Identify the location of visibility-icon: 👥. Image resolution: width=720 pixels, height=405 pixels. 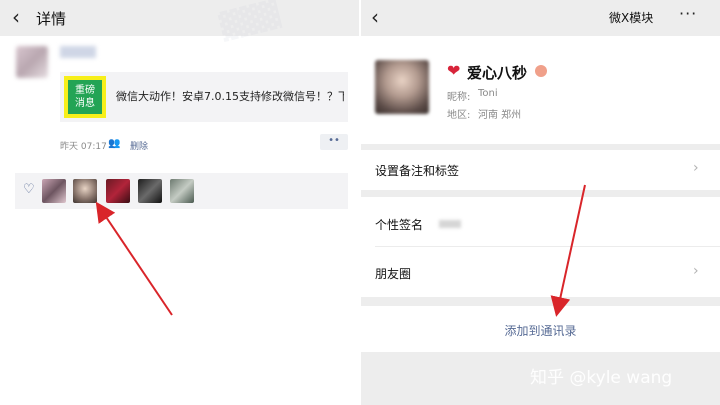
(114, 143).